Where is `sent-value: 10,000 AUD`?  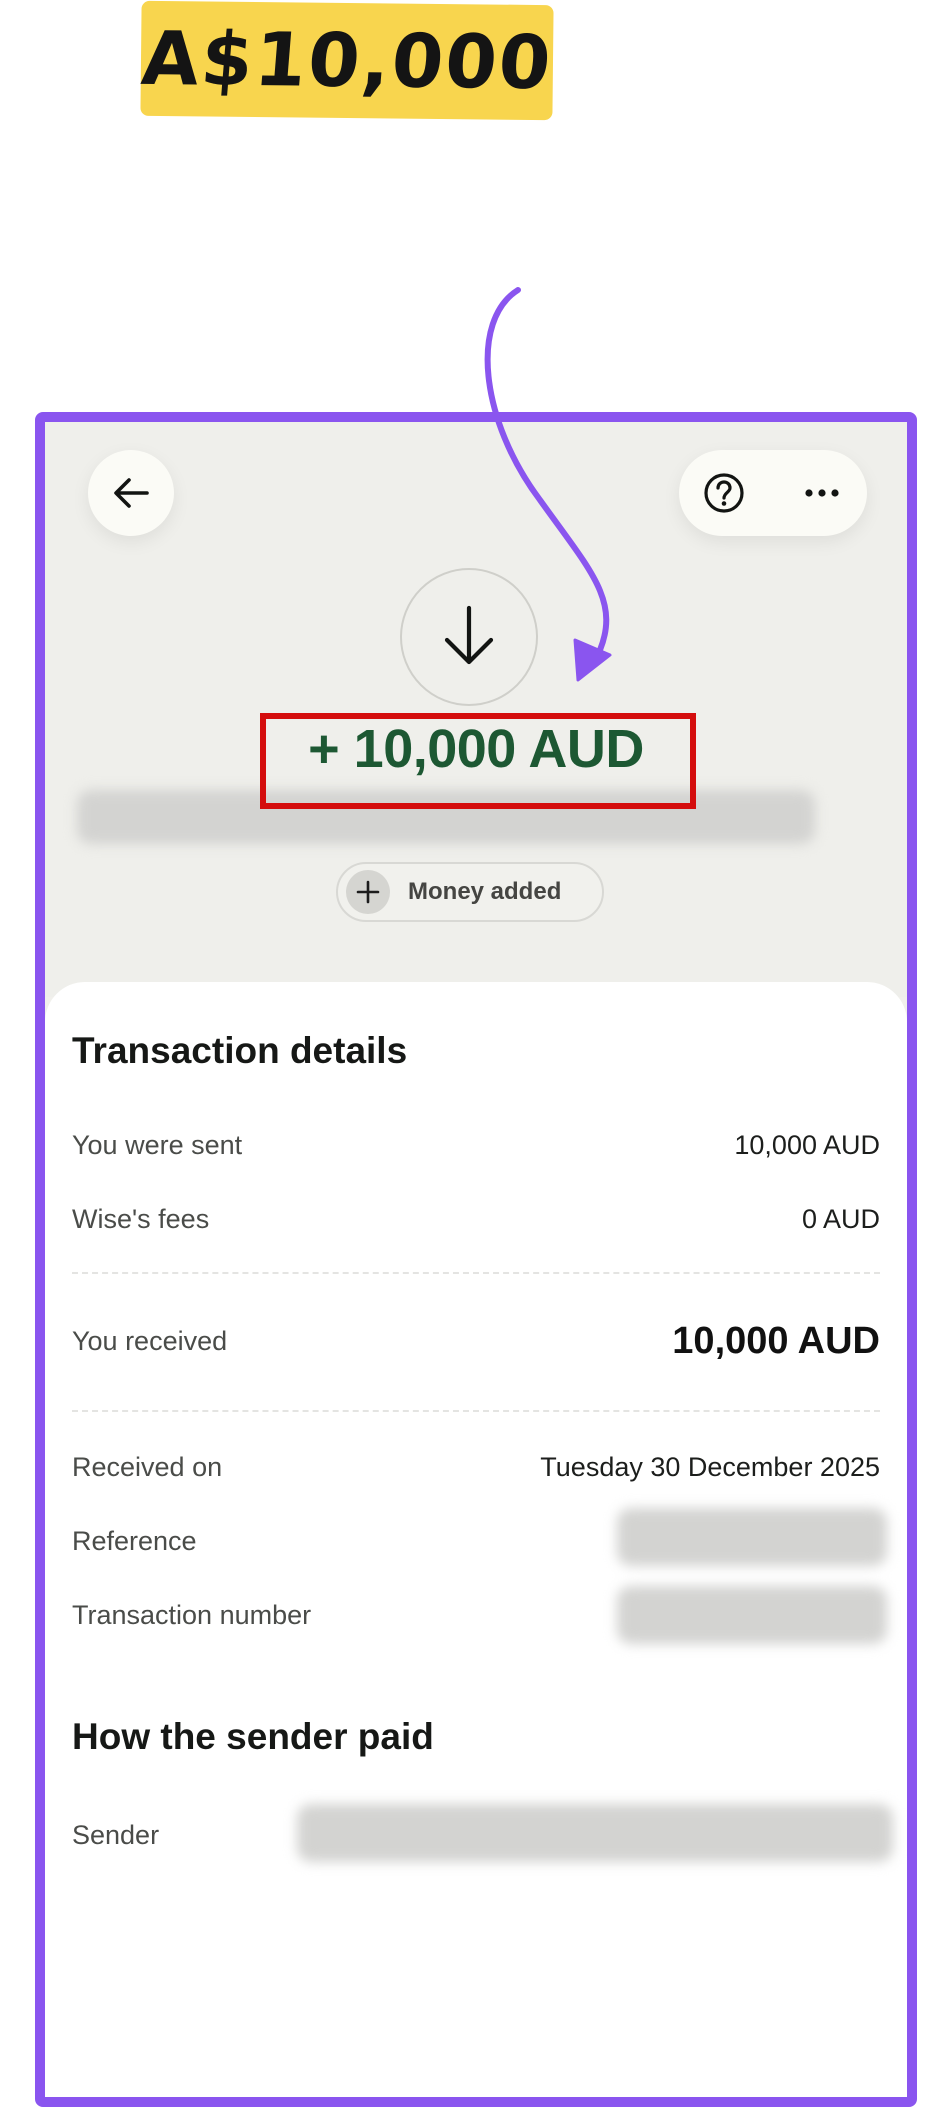 sent-value: 10,000 AUD is located at coordinates (807, 1145).